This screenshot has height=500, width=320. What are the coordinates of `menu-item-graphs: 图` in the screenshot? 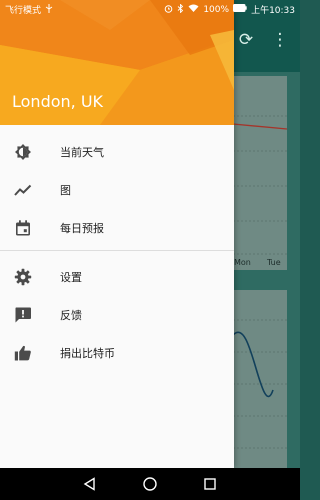 It's located at (117, 190).